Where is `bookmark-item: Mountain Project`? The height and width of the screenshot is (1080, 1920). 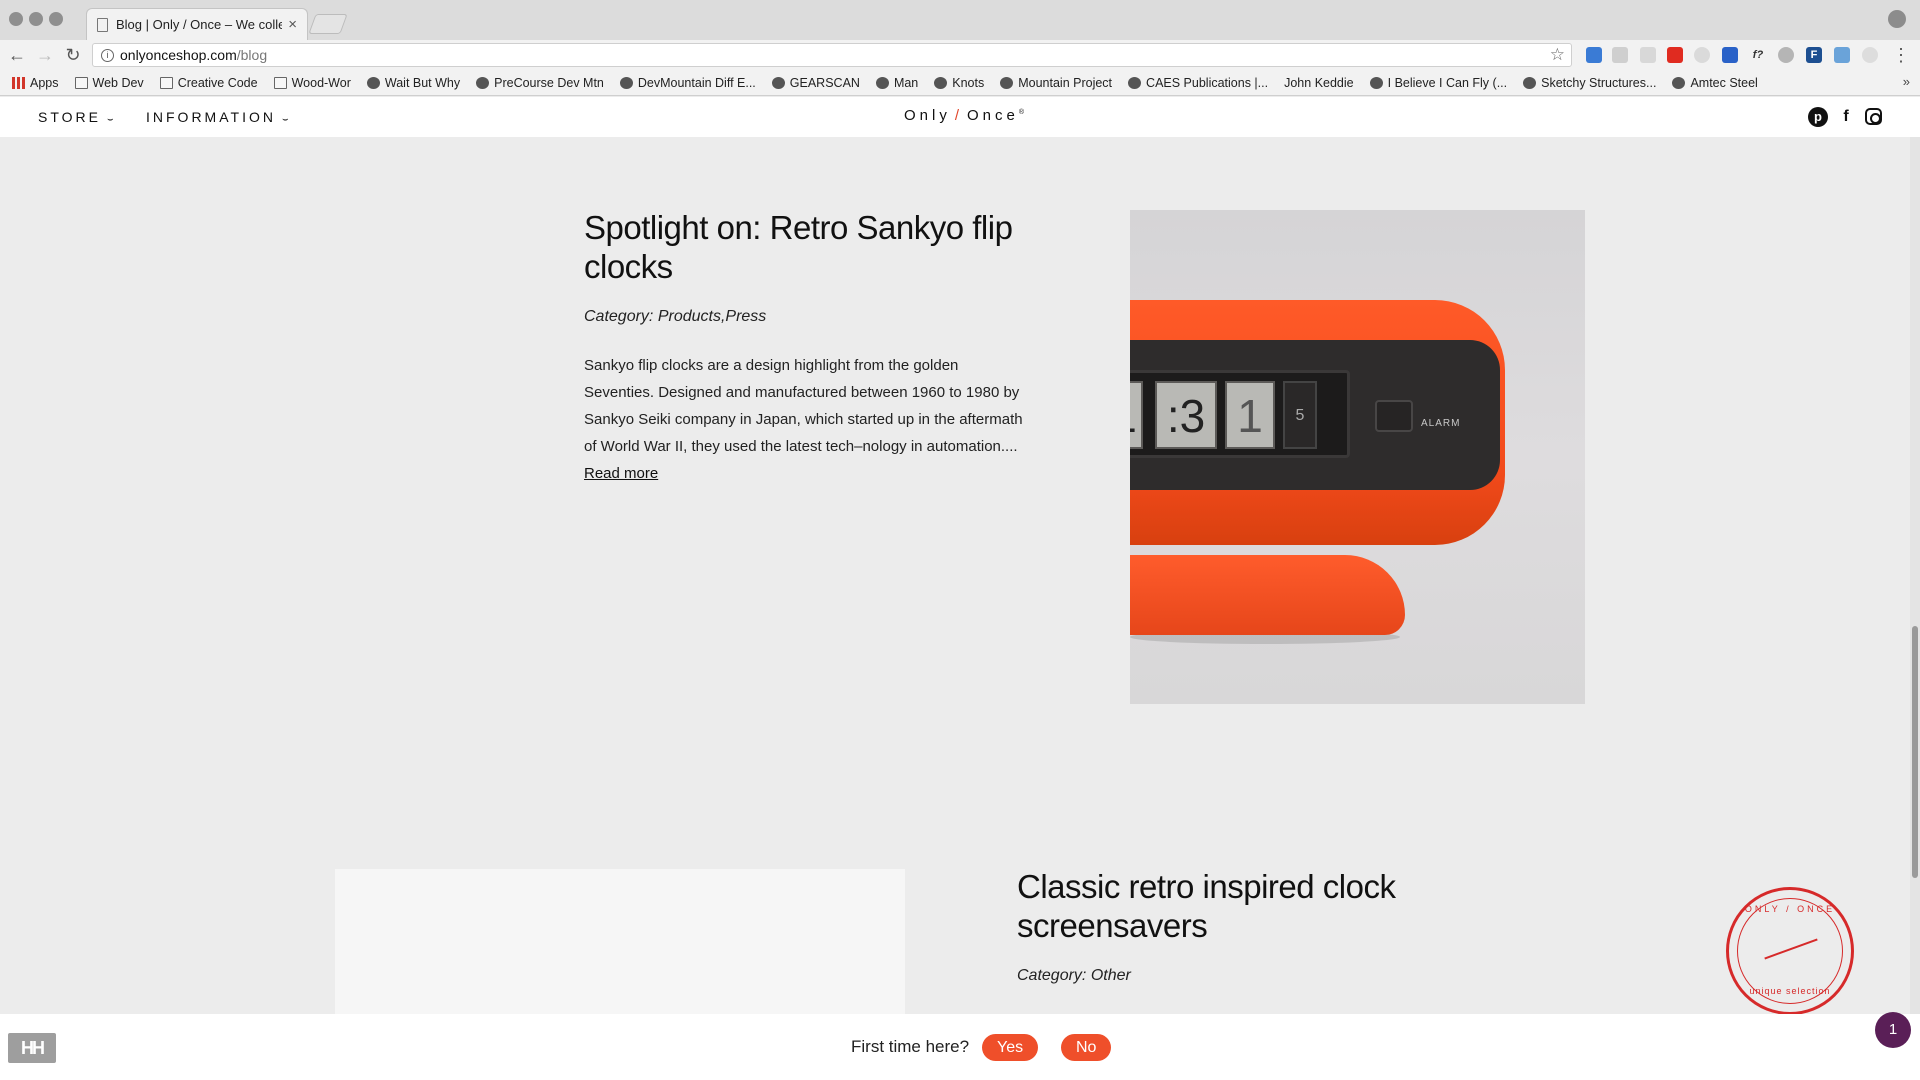
bookmark-item: Mountain Project is located at coordinates (1056, 83).